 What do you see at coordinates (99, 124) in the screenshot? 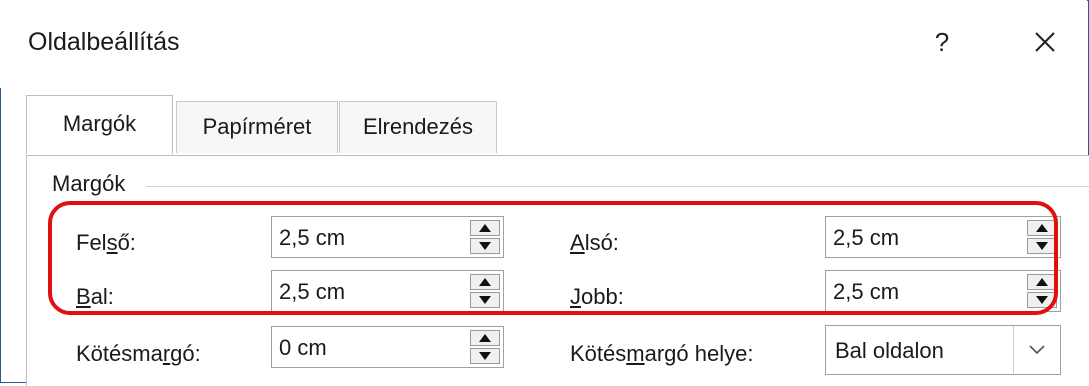
I see `tab-margins: Margók` at bounding box center [99, 124].